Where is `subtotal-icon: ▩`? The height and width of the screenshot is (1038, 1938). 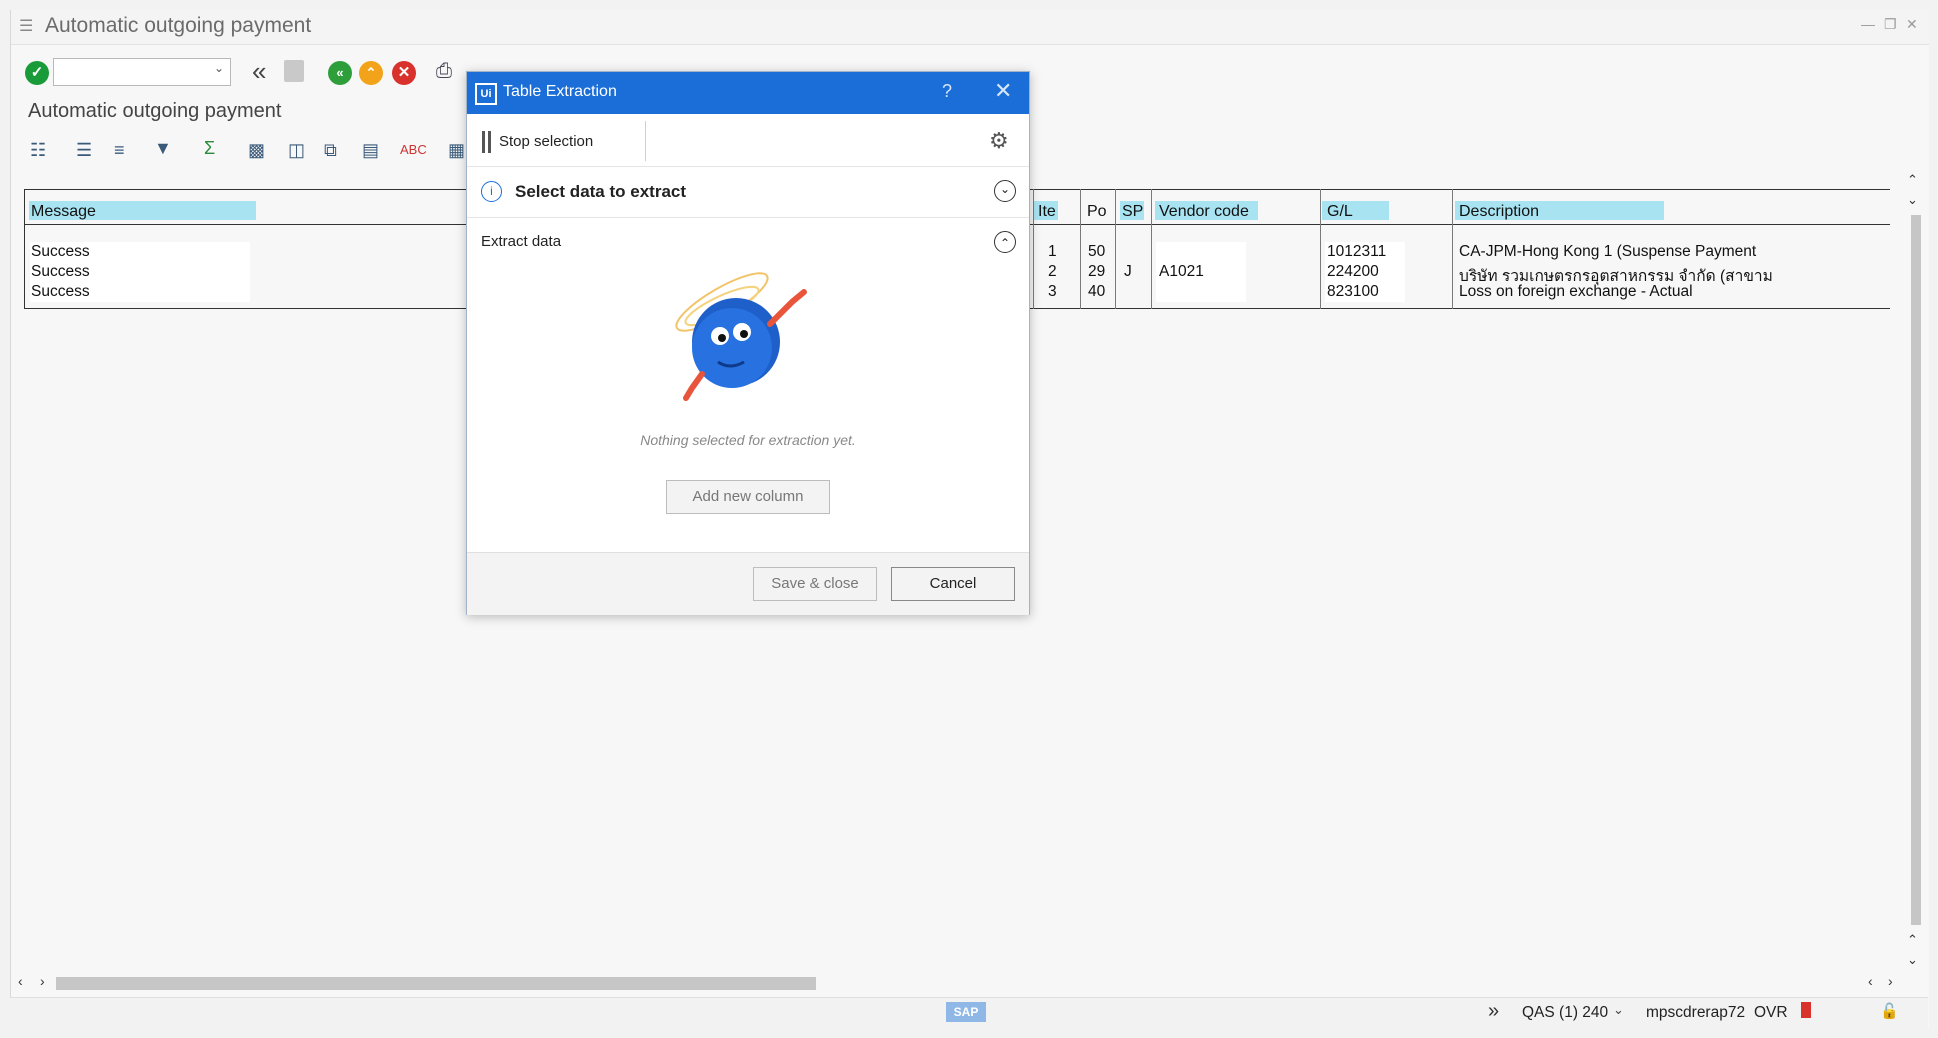
subtotal-icon: ▩ is located at coordinates (256, 150).